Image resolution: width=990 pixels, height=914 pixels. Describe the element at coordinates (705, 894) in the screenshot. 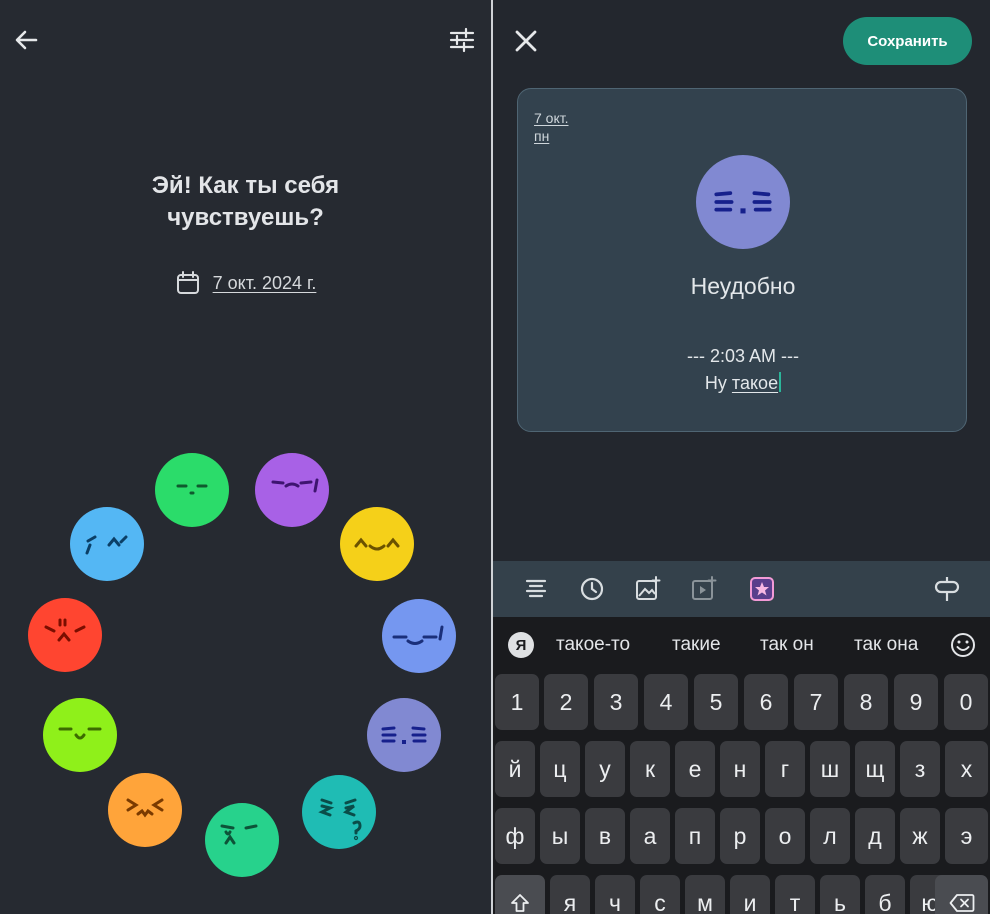

I see `key-letter: м` at that location.